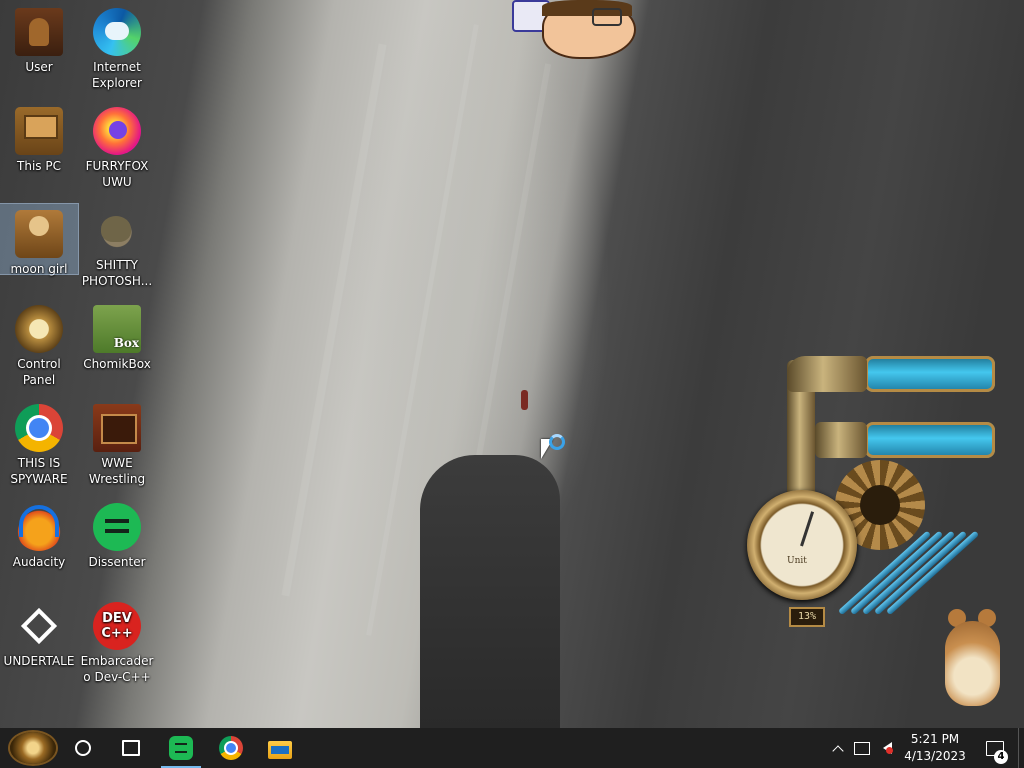  I want to click on desktop-icon-devcpp: DEV C++ Embarcadero Dev-C++, so click(117, 640).